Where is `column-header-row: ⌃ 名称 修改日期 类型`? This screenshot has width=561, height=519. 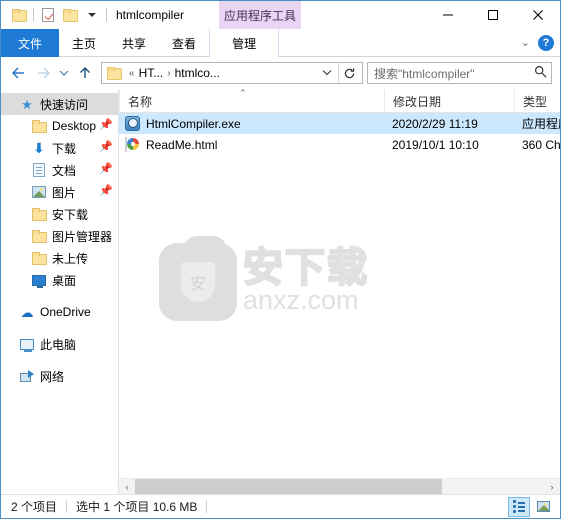 column-header-row: ⌃ 名称 修改日期 类型 is located at coordinates (339, 101).